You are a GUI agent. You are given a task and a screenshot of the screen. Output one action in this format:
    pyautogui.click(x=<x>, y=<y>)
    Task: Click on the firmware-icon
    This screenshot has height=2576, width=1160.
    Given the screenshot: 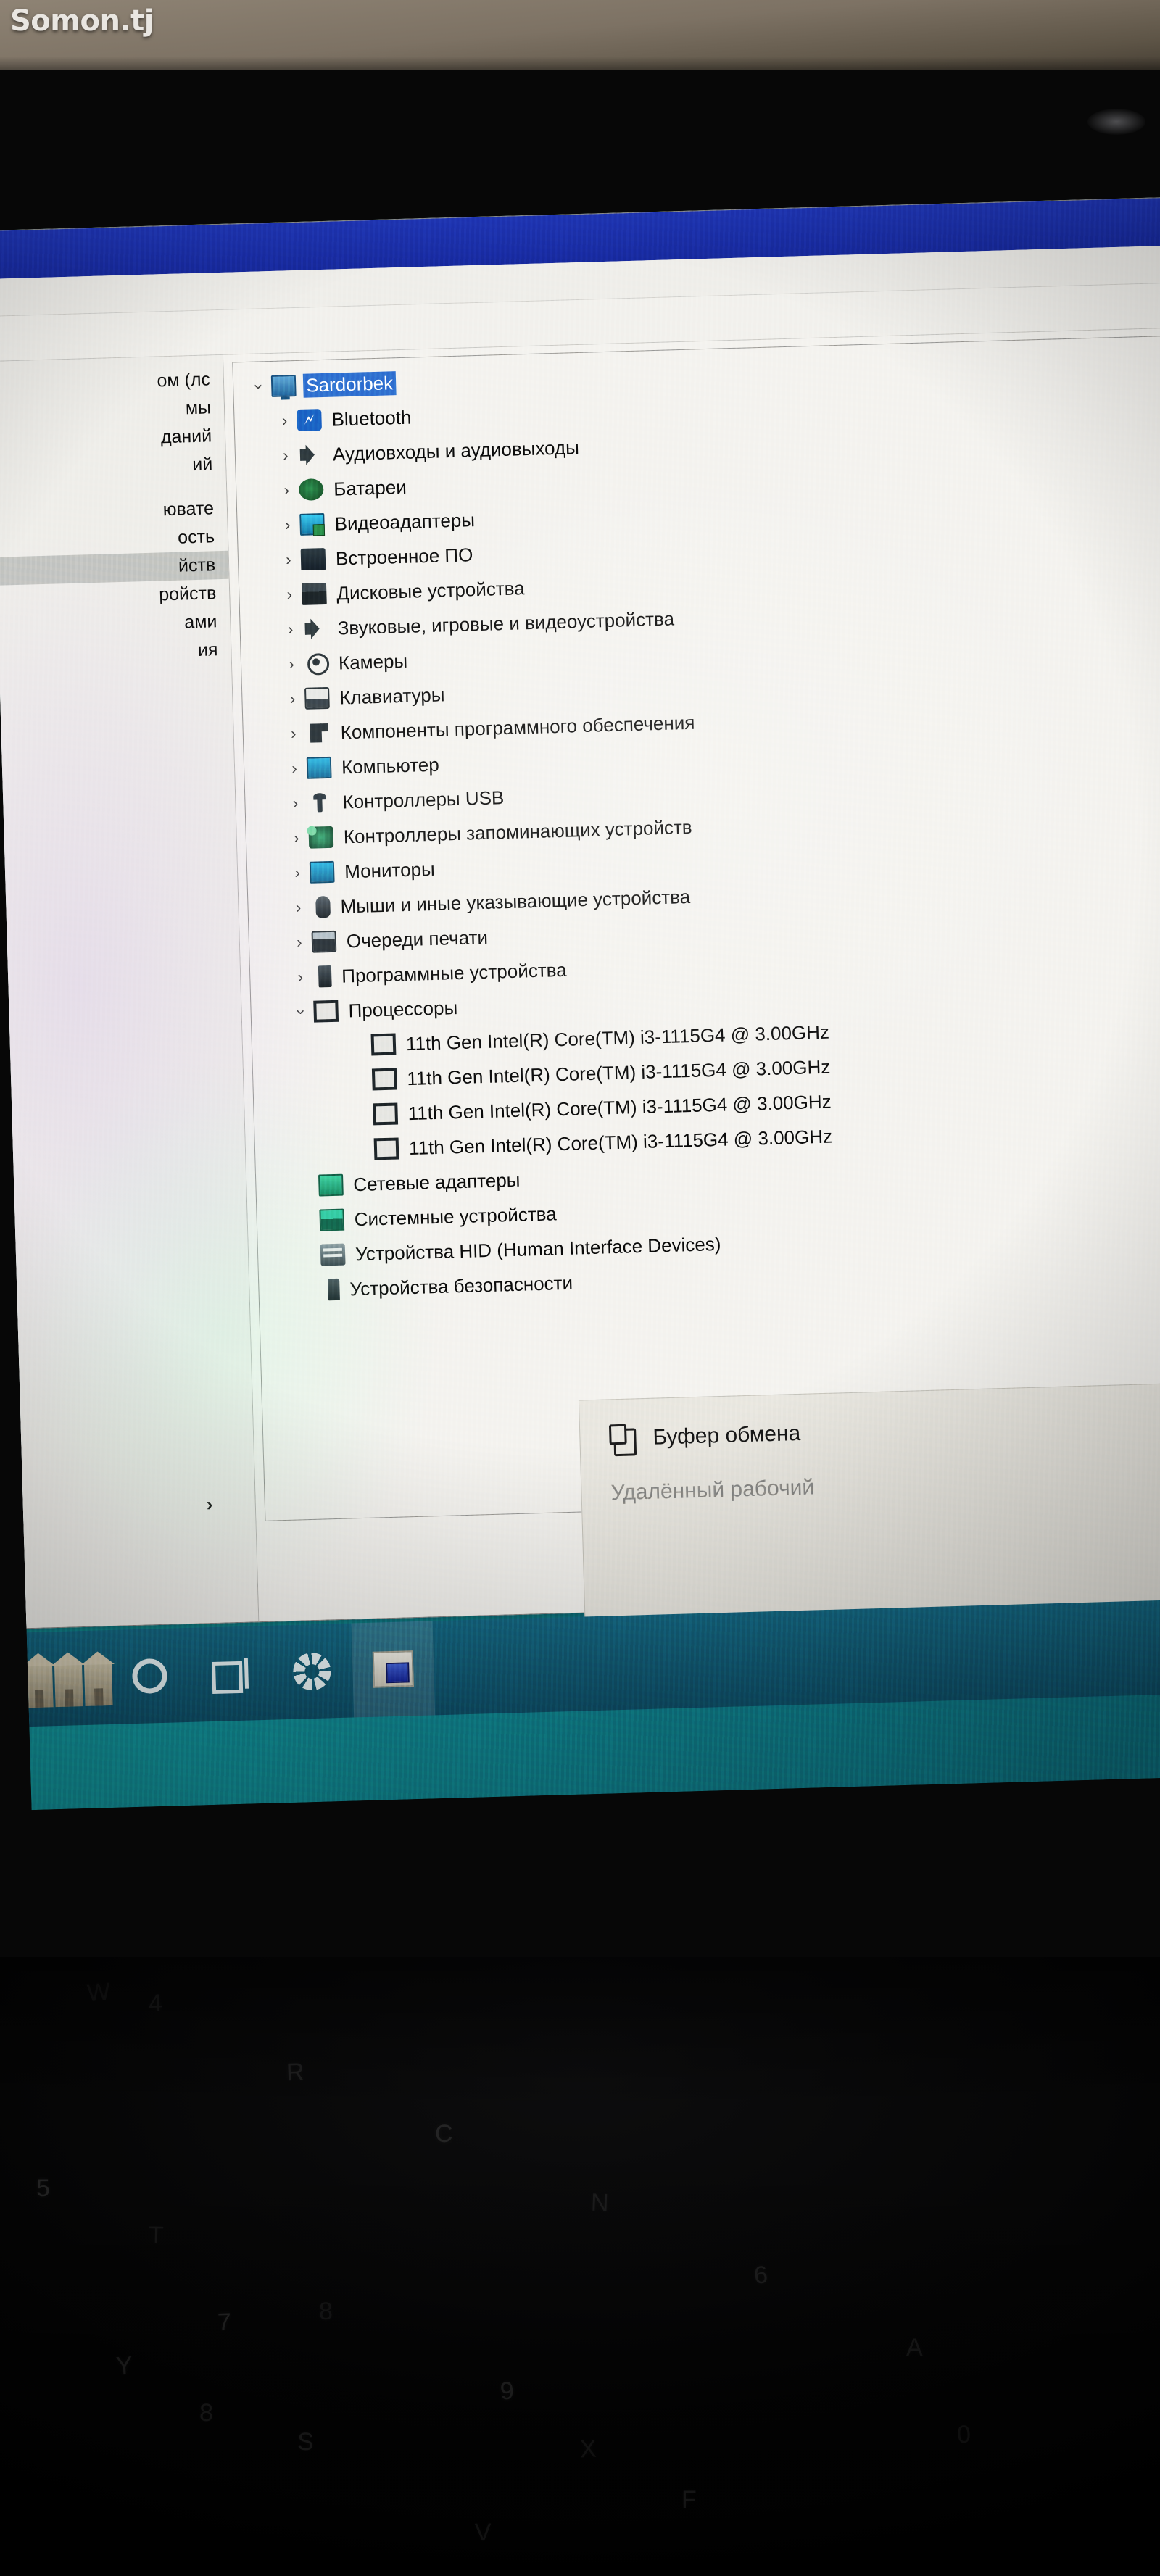 What is the action you would take?
    pyautogui.click(x=313, y=558)
    